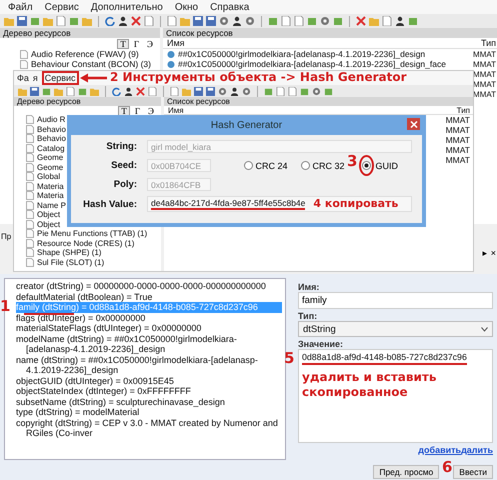  Describe the element at coordinates (378, 165) in the screenshot. I see `radio-button: GUID` at that location.